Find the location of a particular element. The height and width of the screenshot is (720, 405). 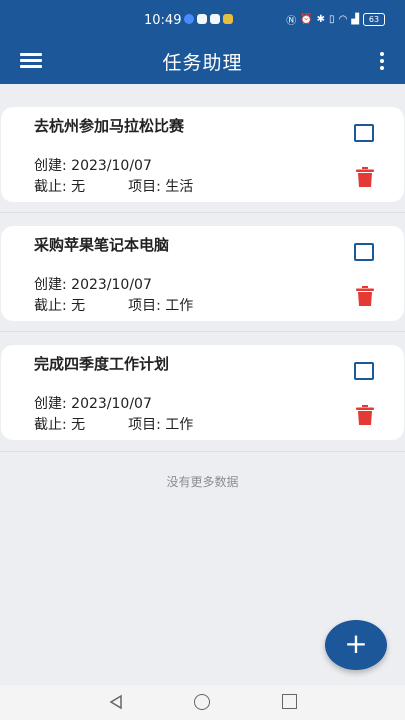

bluetooth-icon: ✱ is located at coordinates (321, 19).